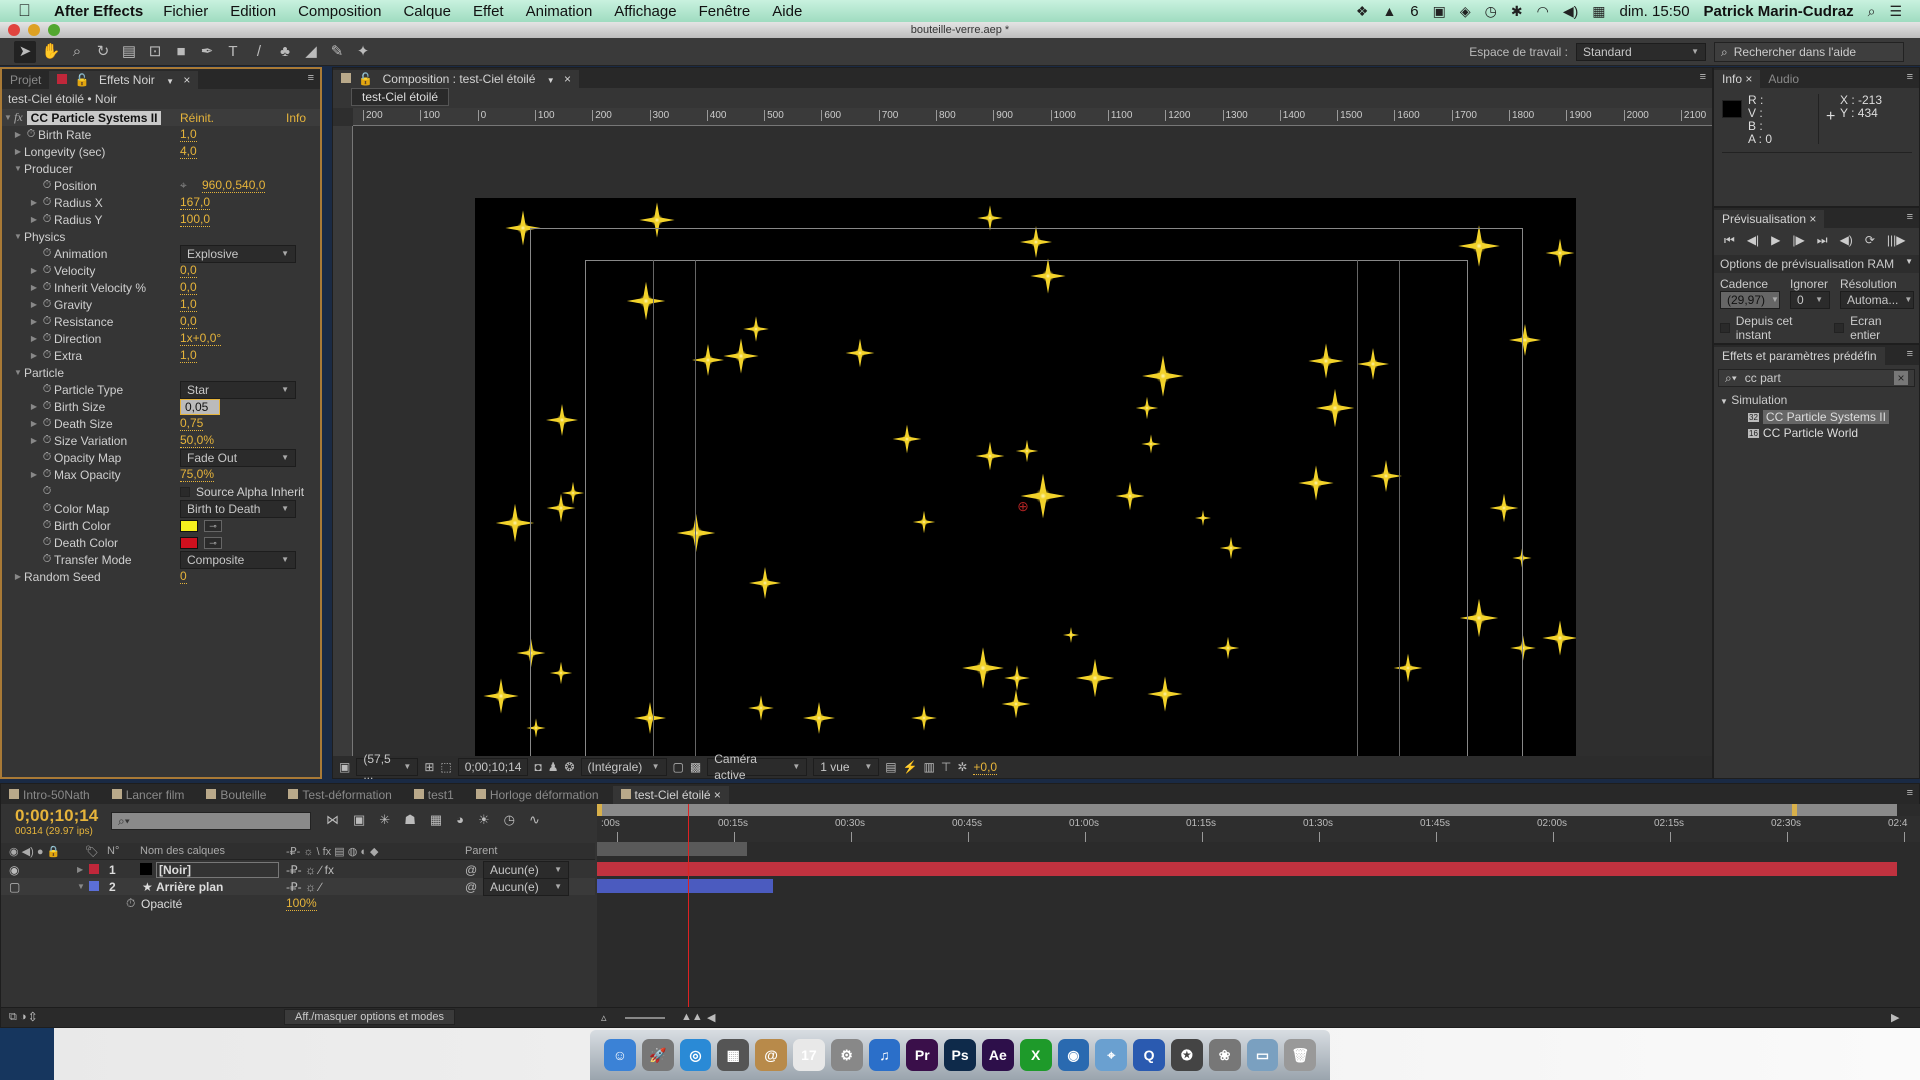 The image size is (1920, 1080). What do you see at coordinates (678, 767) in the screenshot?
I see `region-of-interest-icon: ▢` at bounding box center [678, 767].